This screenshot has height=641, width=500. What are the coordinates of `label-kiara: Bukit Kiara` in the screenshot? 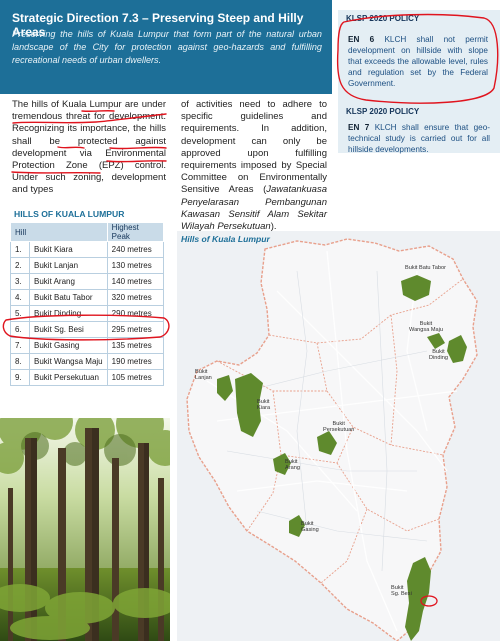 It's located at (263, 405).